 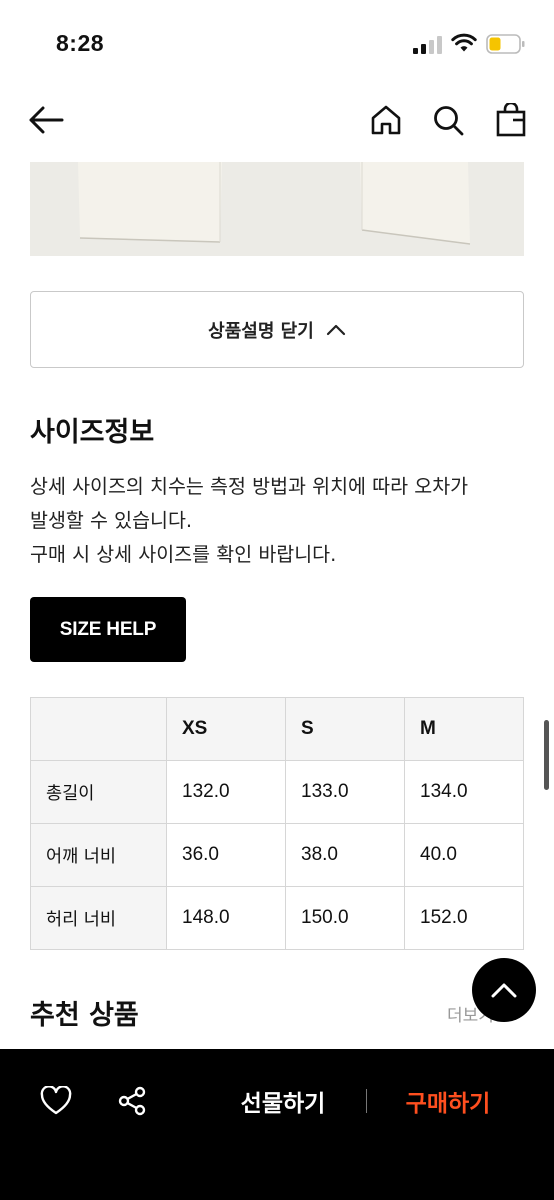 I want to click on table-cell: 36.0, so click(x=226, y=855).